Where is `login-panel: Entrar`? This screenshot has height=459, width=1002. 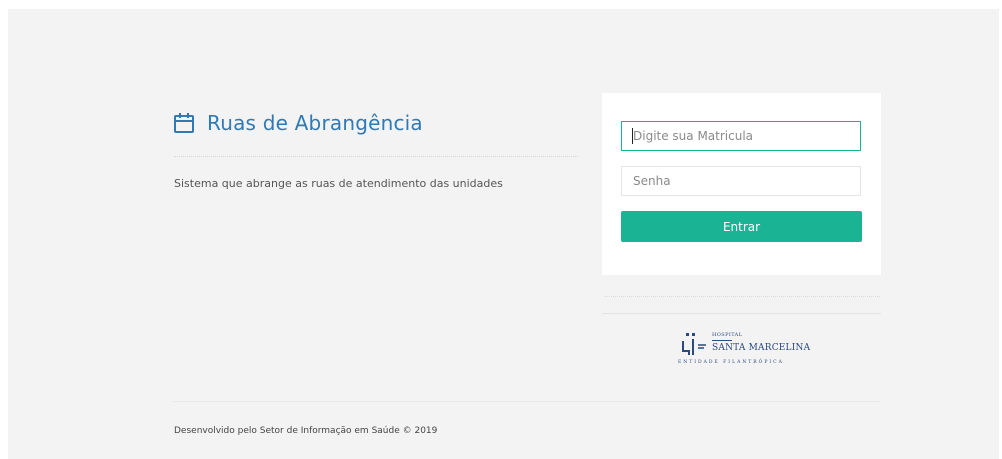 login-panel: Entrar is located at coordinates (741, 184).